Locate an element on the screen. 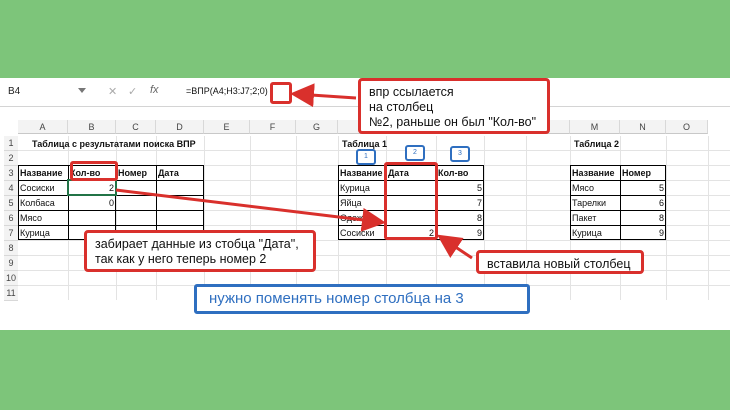  column-number-marker-3: 3 is located at coordinates (460, 154).